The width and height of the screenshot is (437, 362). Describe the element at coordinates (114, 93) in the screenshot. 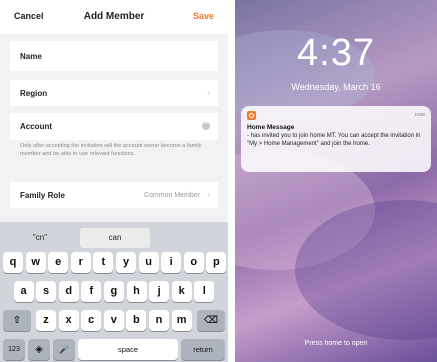

I see `region-row: Region ›` at that location.